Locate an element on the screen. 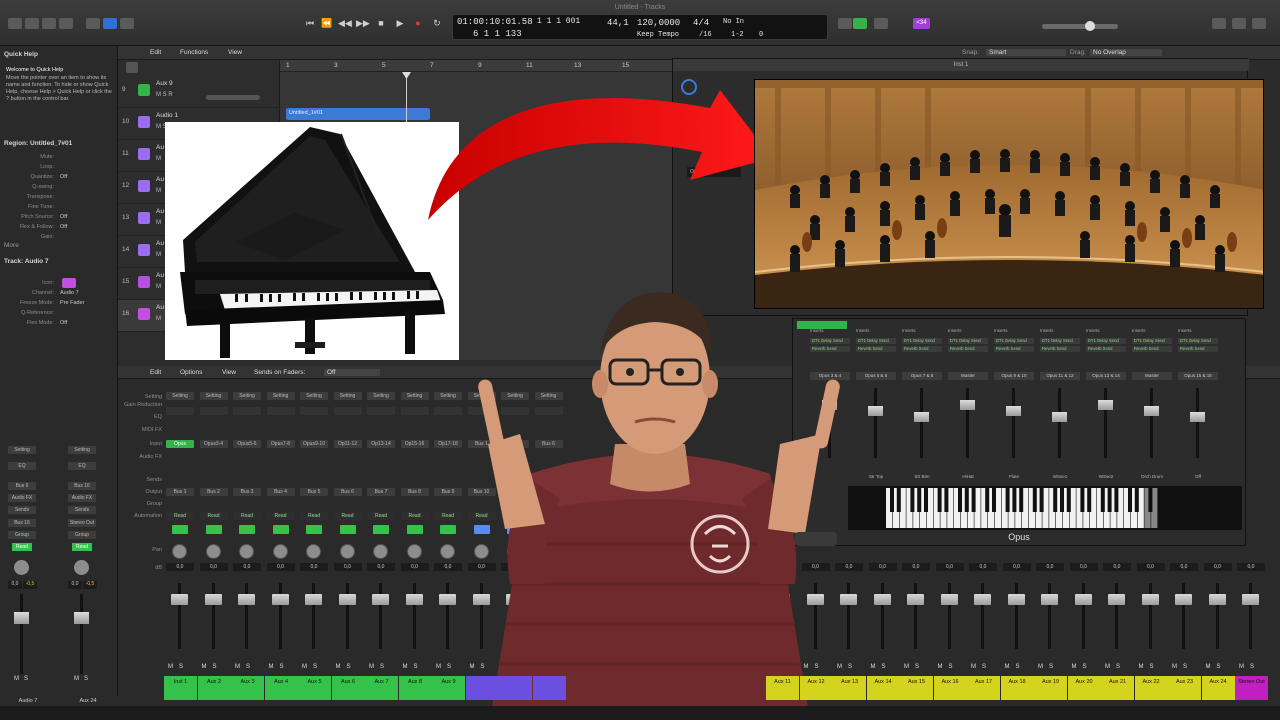 Image resolution: width=1280 pixels, height=720 pixels. region-param-row: Loop: is located at coordinates (55, 168).